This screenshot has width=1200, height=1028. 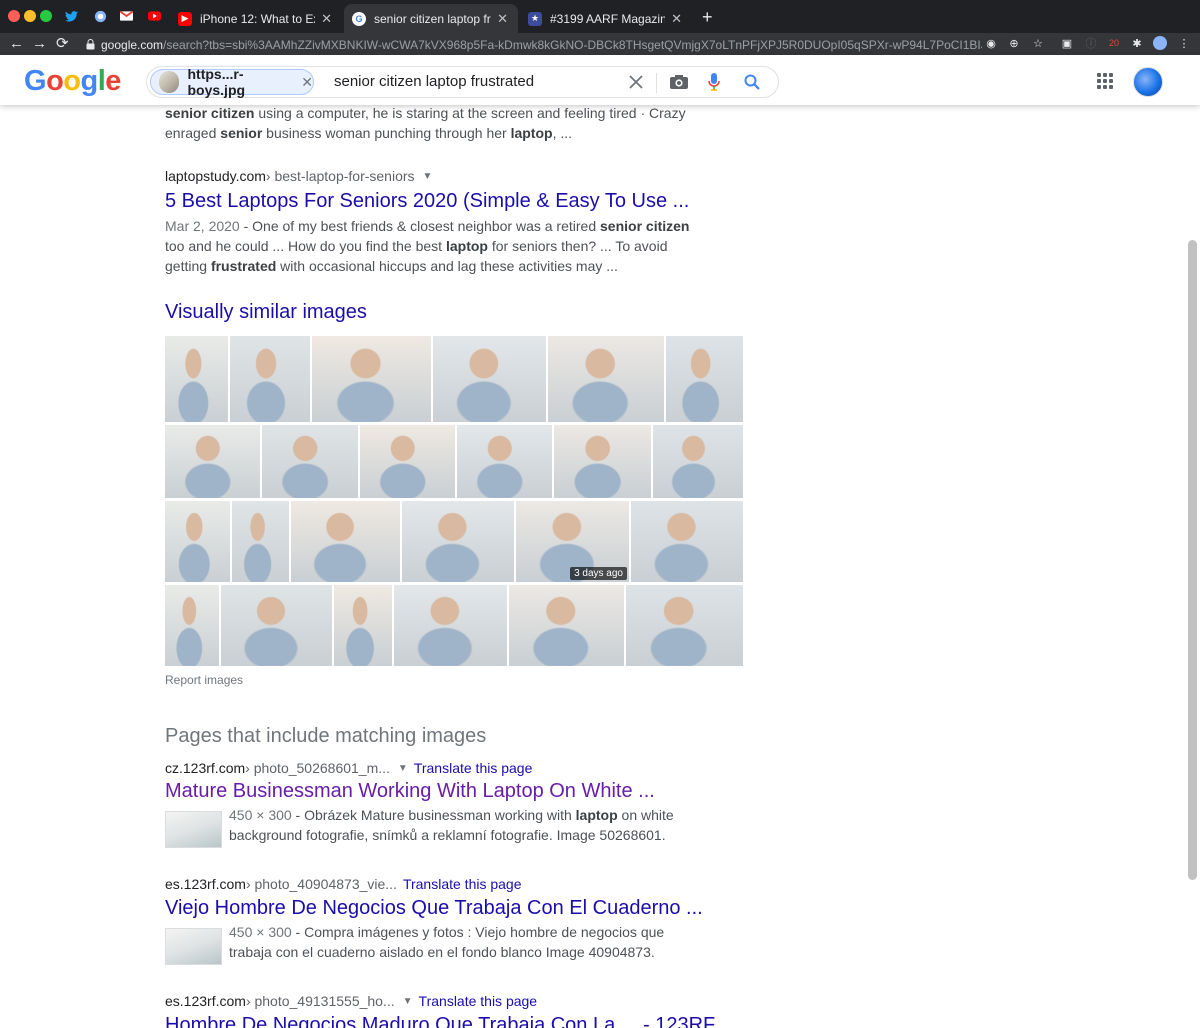 What do you see at coordinates (656, 83) in the screenshot?
I see `search-divider` at bounding box center [656, 83].